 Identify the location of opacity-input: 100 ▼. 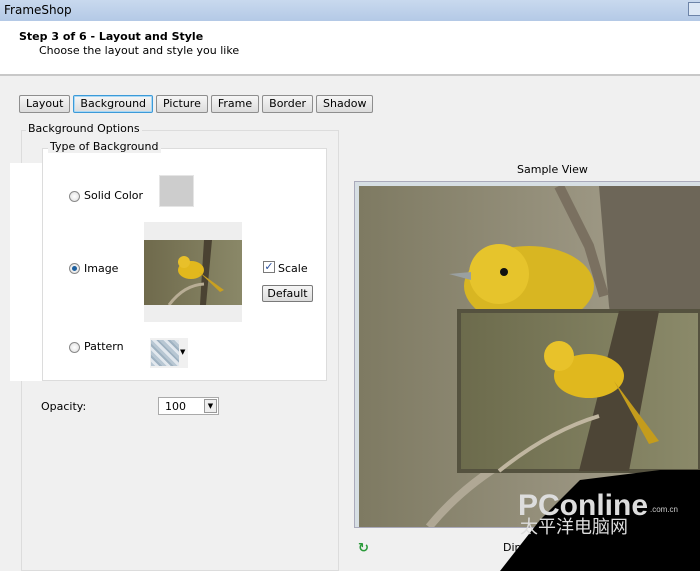
(188, 406).